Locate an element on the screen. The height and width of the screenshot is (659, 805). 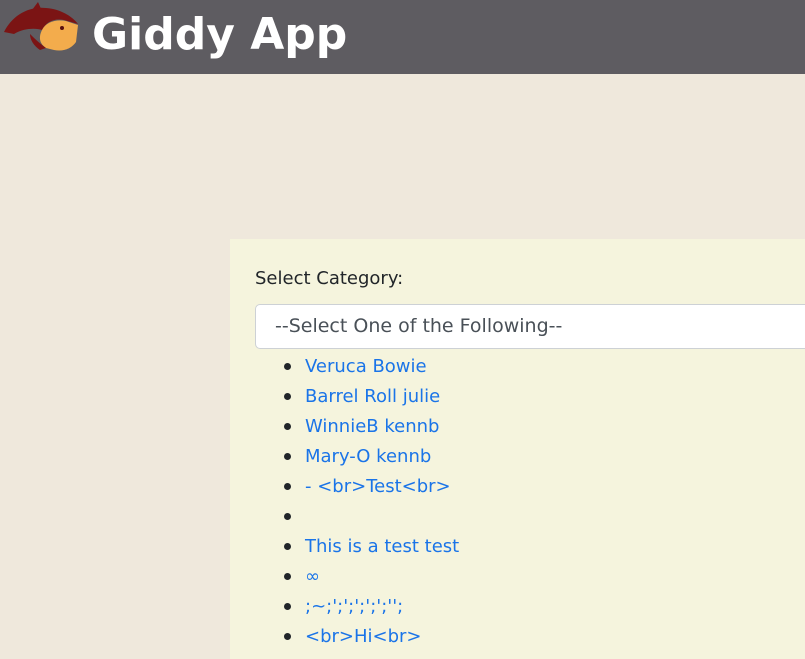
page-title: Giddy App is located at coordinates (220, 34).